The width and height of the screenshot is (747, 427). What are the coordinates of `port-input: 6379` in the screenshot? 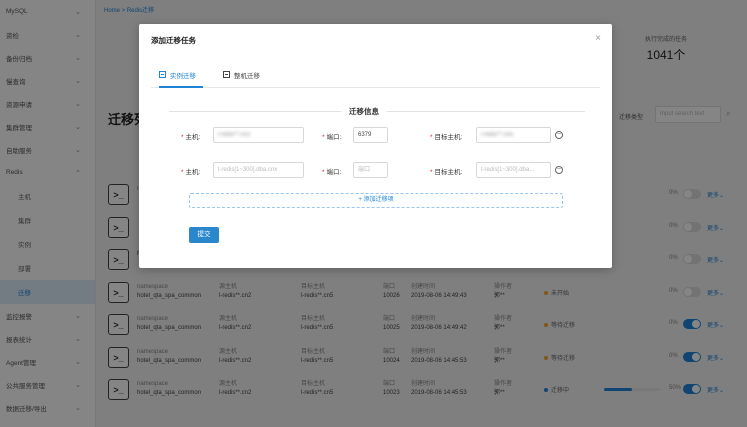 It's located at (370, 135).